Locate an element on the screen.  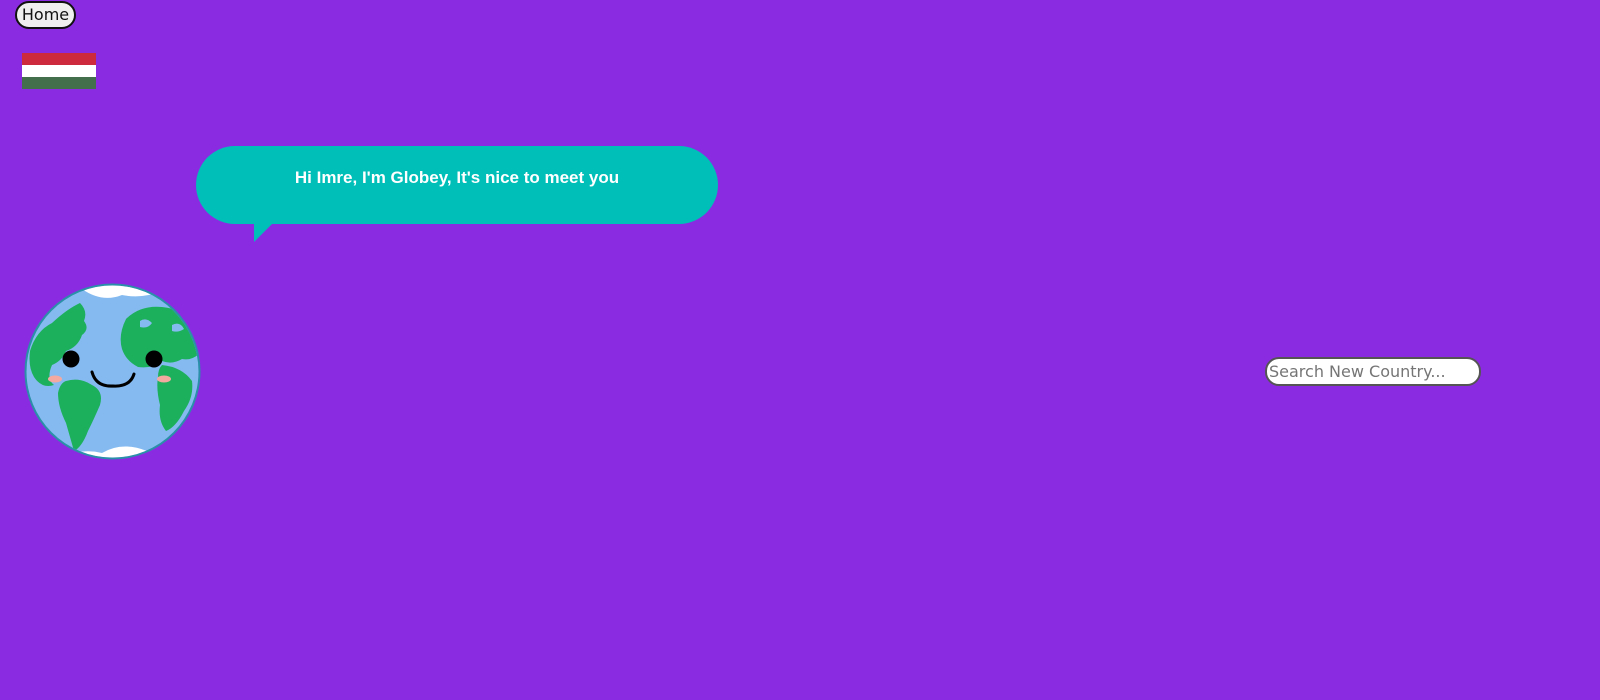
flag-stripe-red is located at coordinates (59, 59).